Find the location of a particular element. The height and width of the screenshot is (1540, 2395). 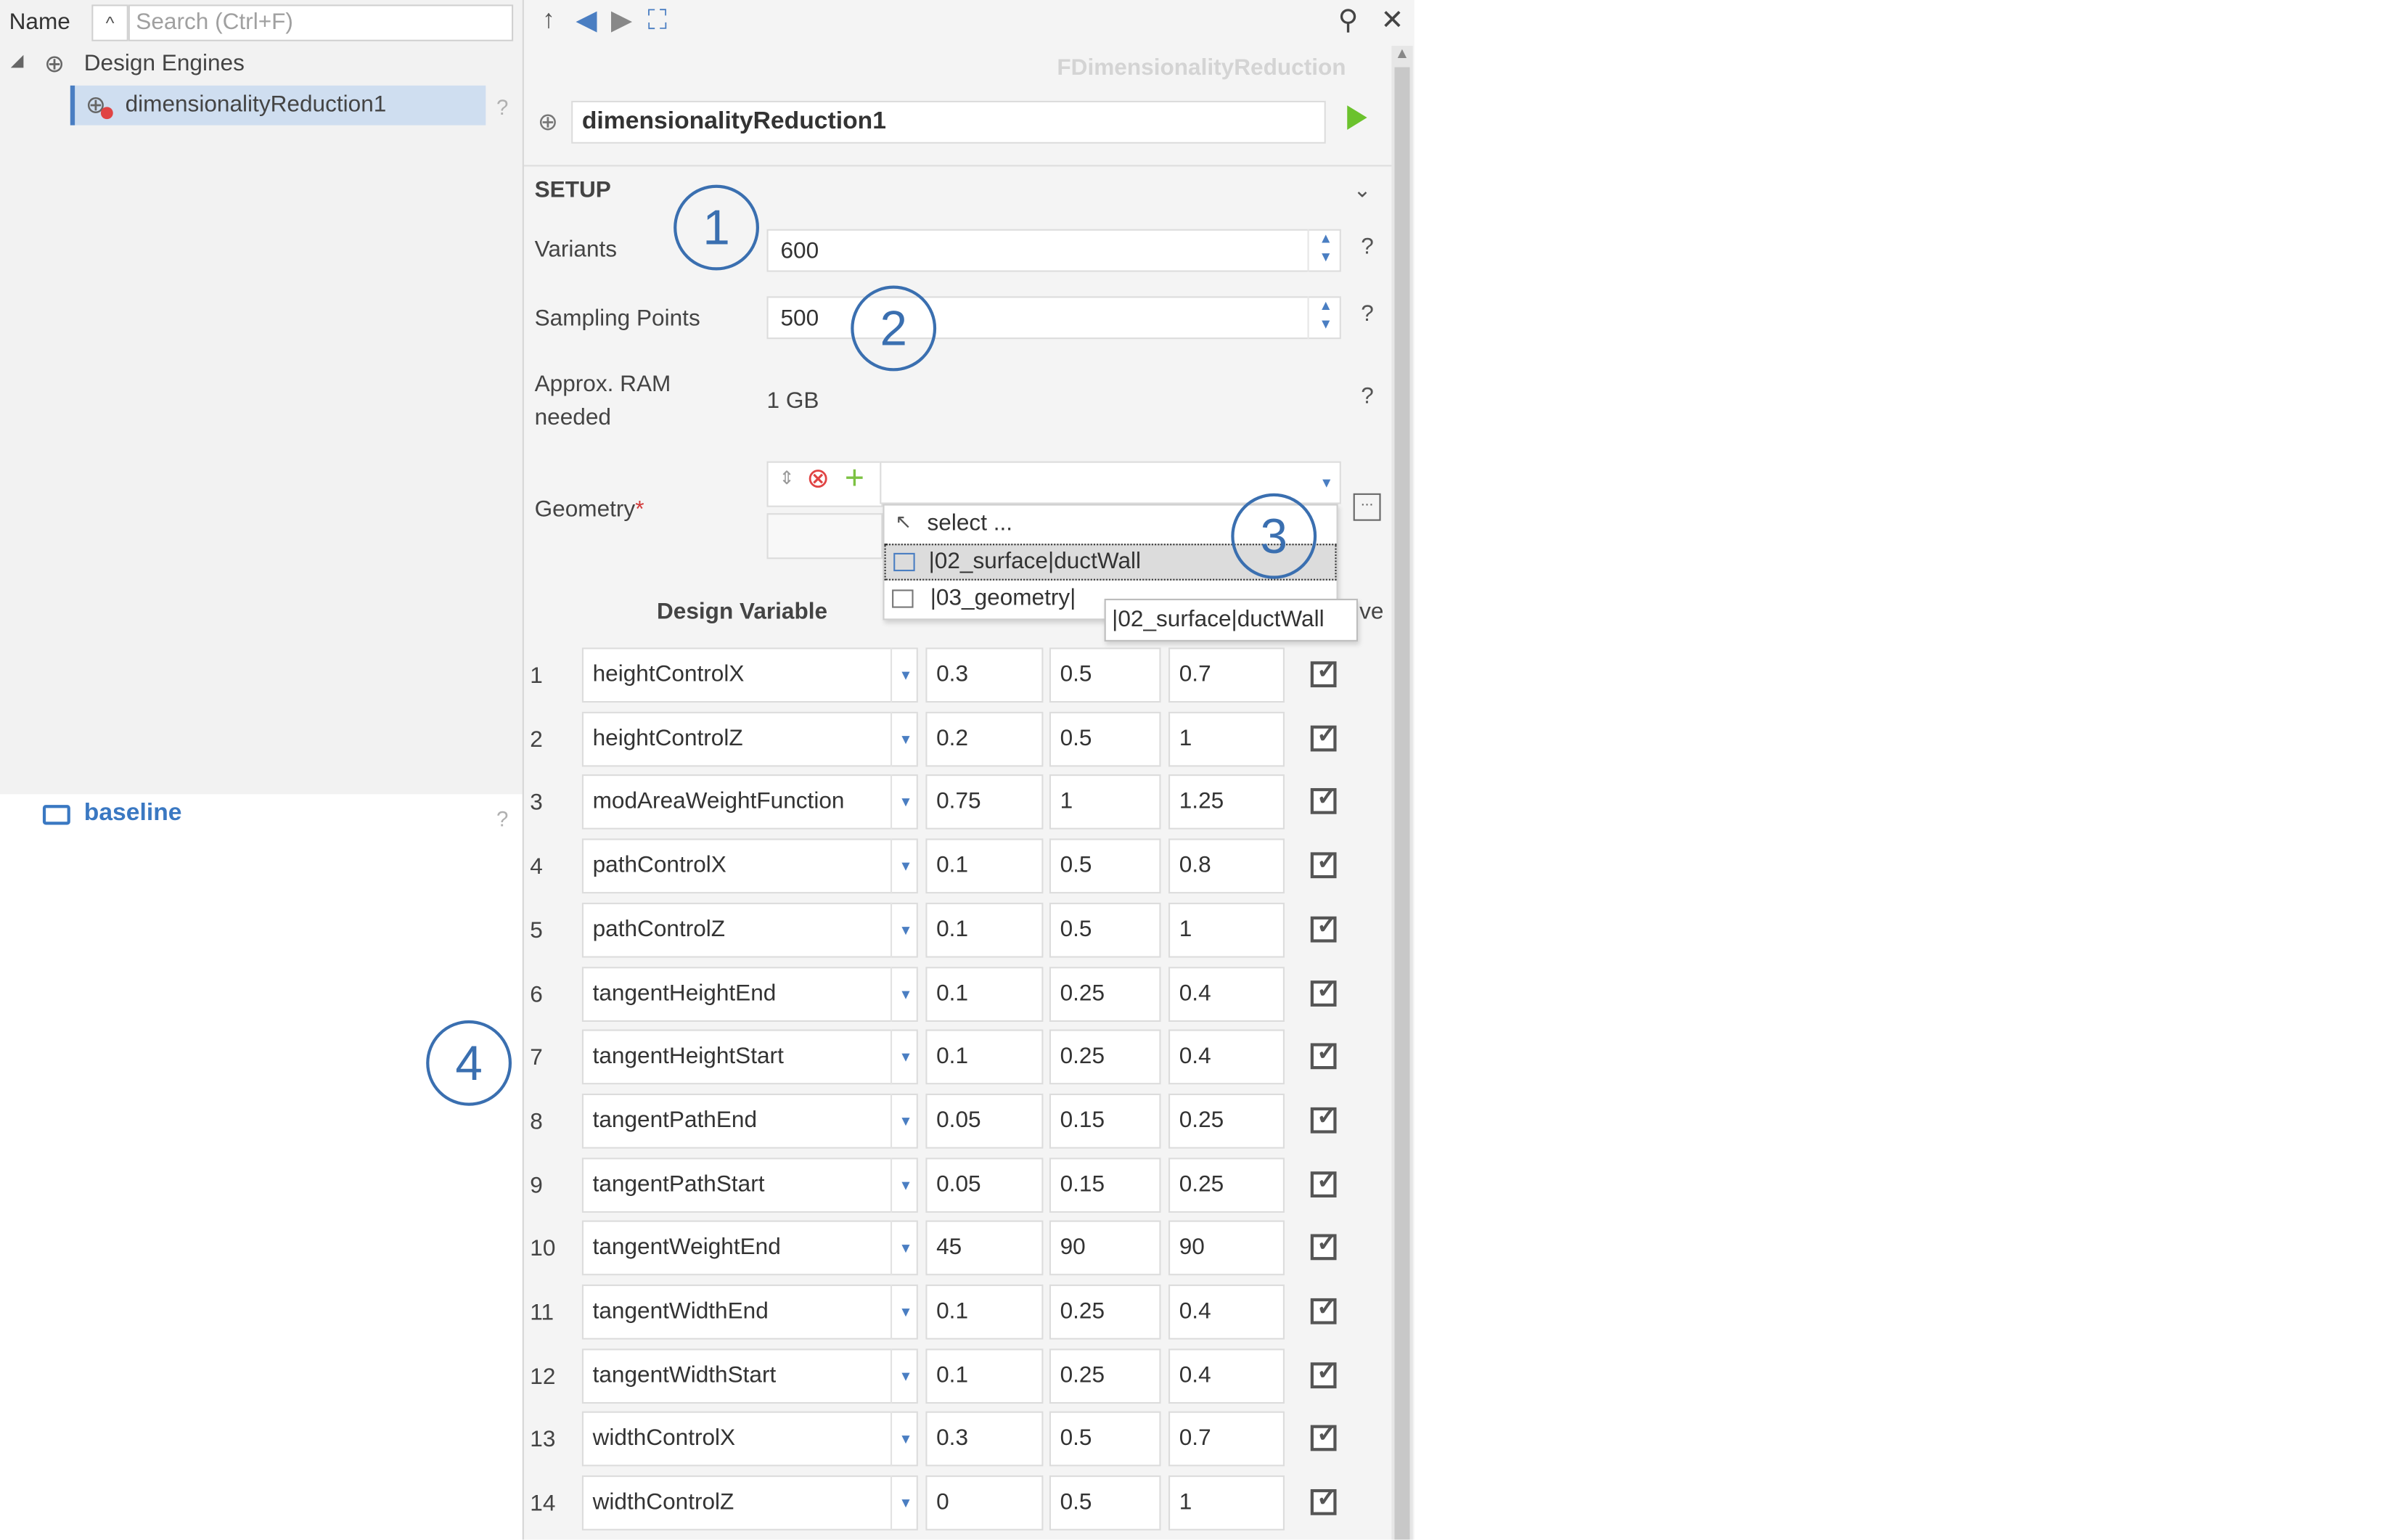

design-variable-select: widthControlZ is located at coordinates (750, 1503).